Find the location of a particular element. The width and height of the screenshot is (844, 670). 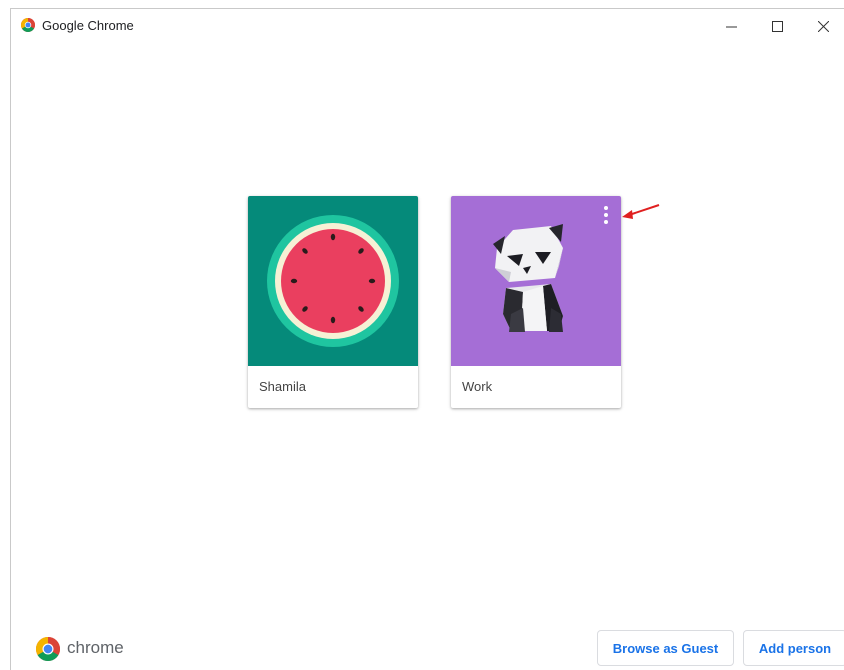

minimize-button is located at coordinates (731, 26).